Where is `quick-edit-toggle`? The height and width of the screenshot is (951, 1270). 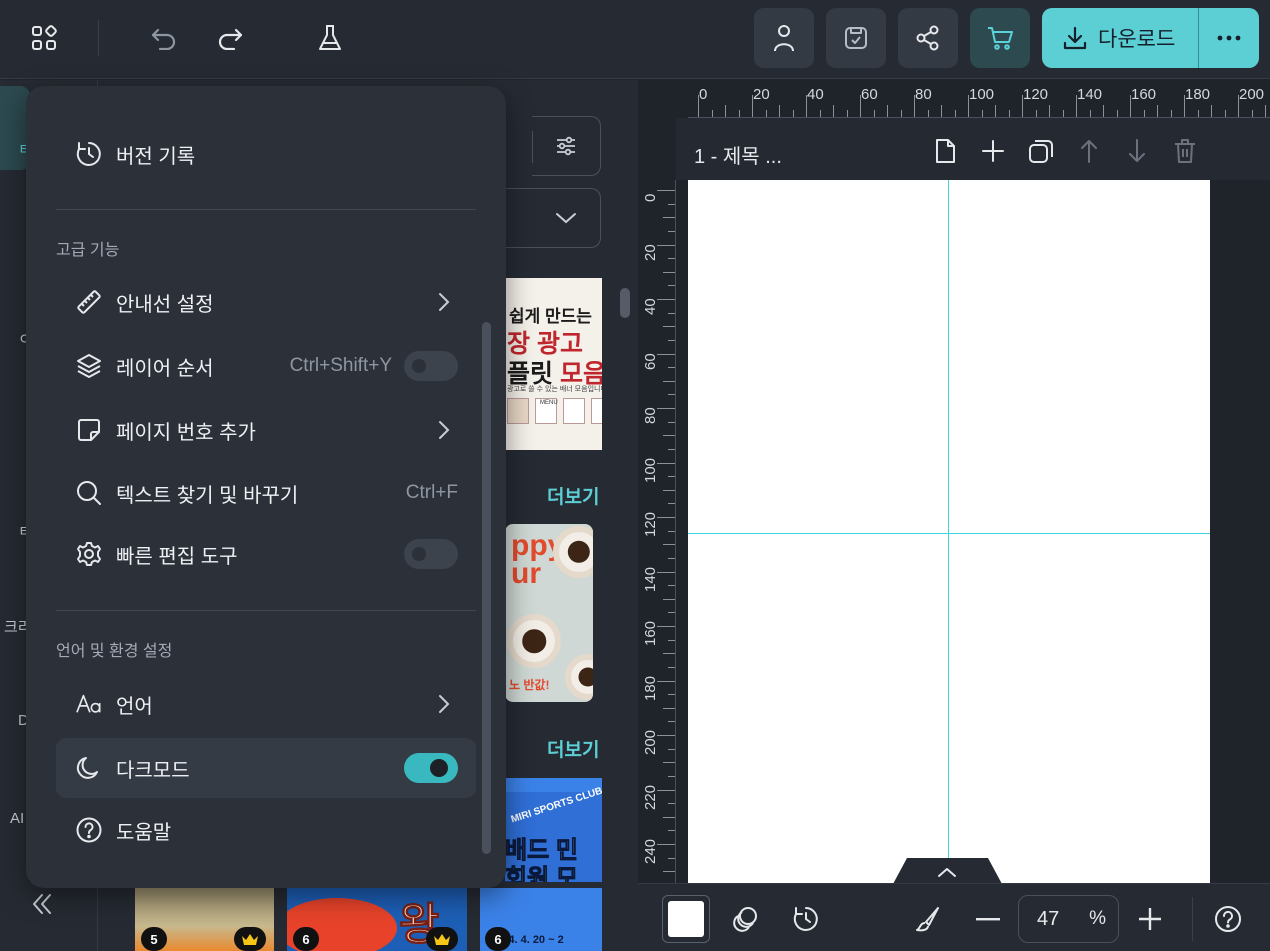 quick-edit-toggle is located at coordinates (431, 554).